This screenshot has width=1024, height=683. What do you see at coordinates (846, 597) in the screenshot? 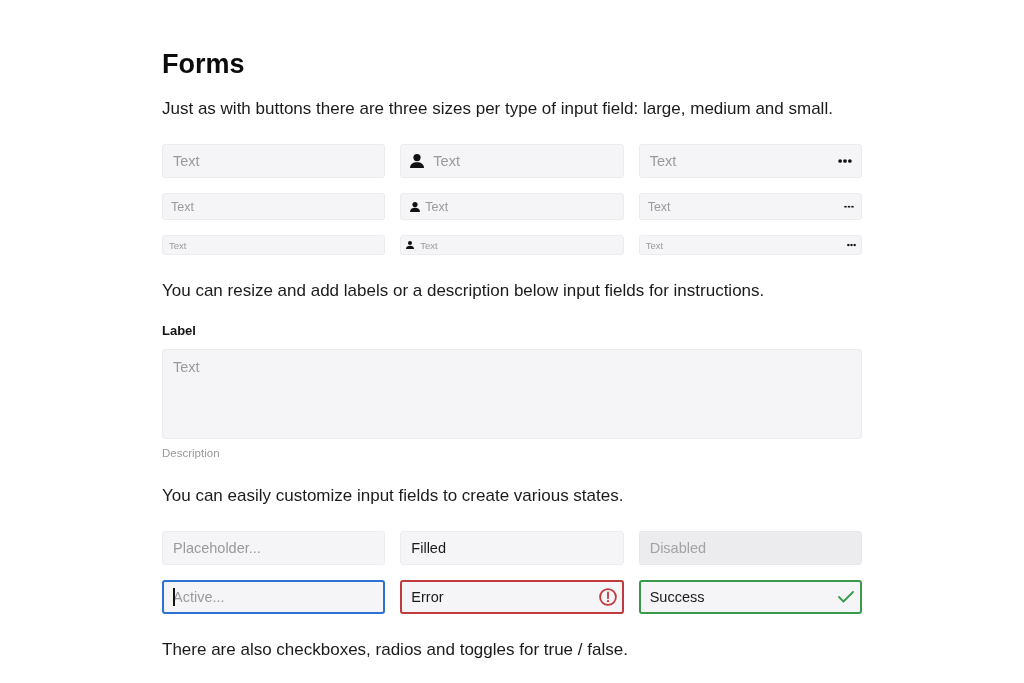
I see `check-icon` at bounding box center [846, 597].